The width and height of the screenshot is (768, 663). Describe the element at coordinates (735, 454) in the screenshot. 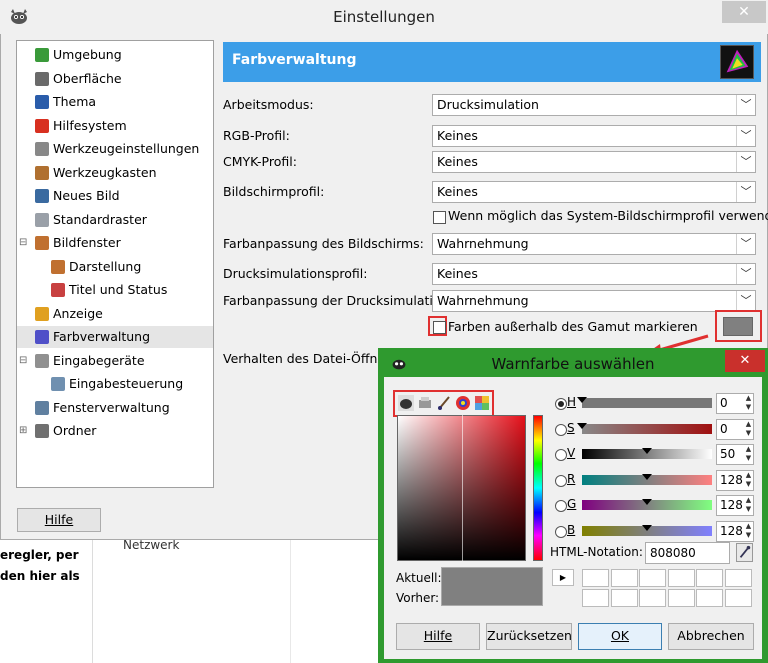

I see `channel-spinbox: 50 ▲ ▼` at that location.